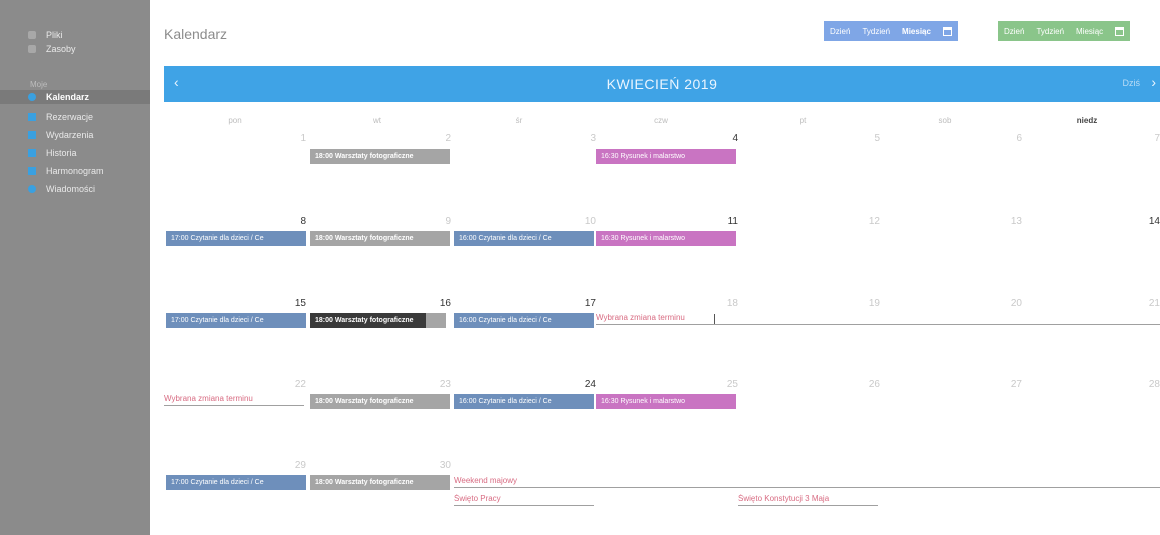  Describe the element at coordinates (61, 153) in the screenshot. I see `sidebar-item-label: Historia` at that location.